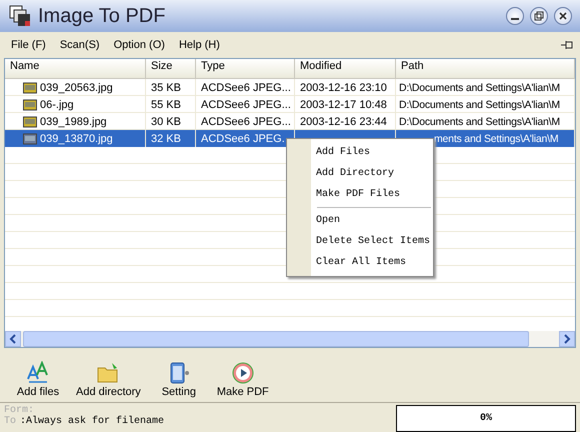 The image size is (580, 432). Describe the element at coordinates (345, 104) in the screenshot. I see `table-cell: 2003-12-17 10:48` at that location.